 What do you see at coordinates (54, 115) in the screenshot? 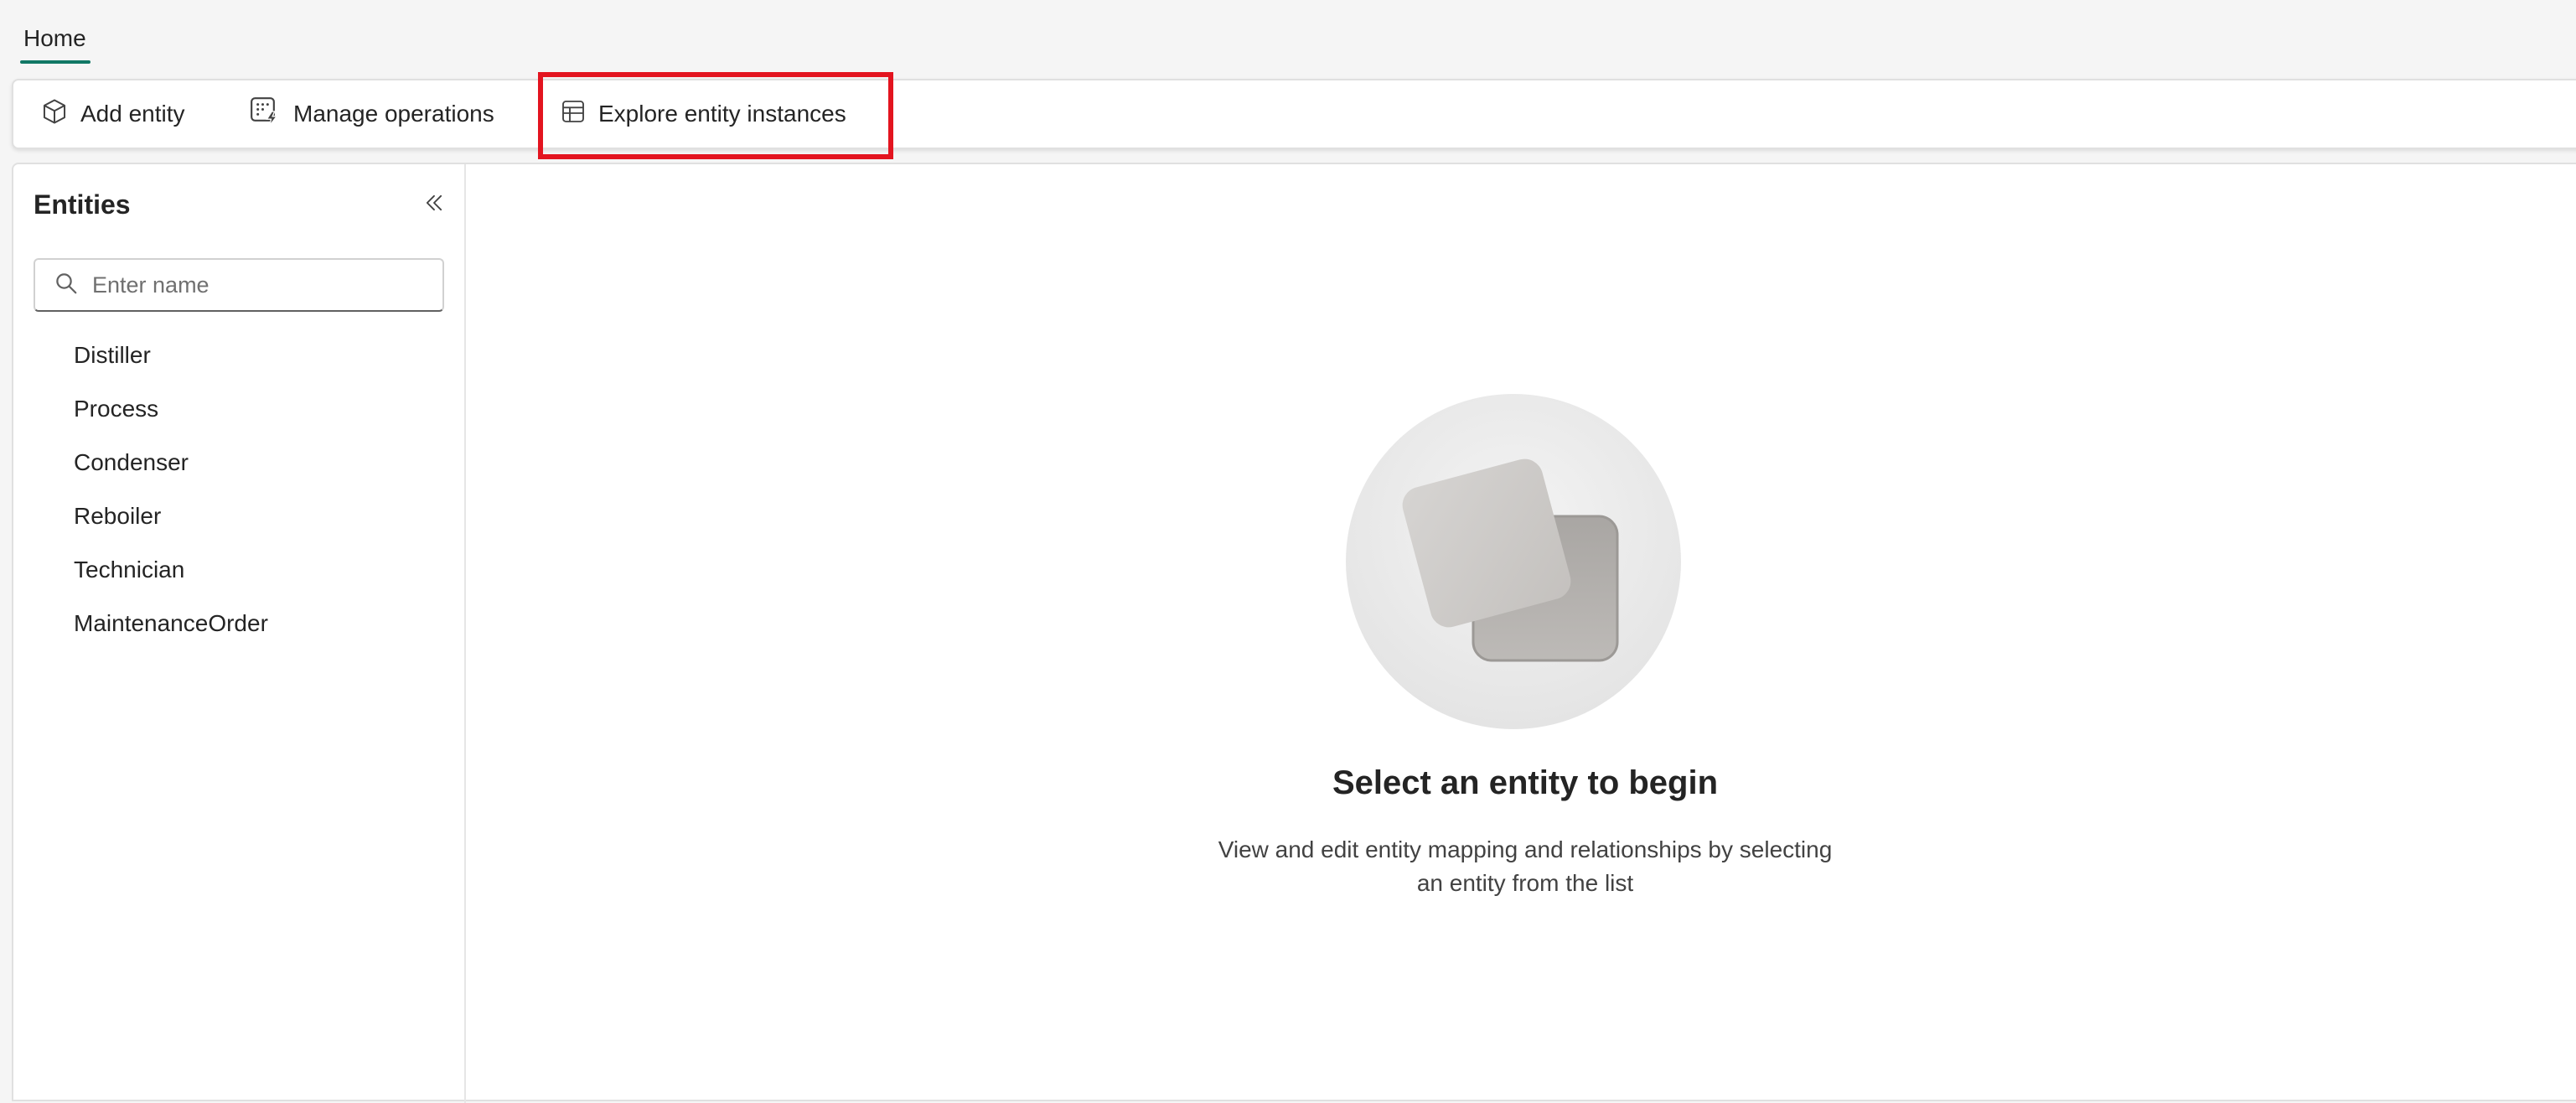
I see `cube-icon` at bounding box center [54, 115].